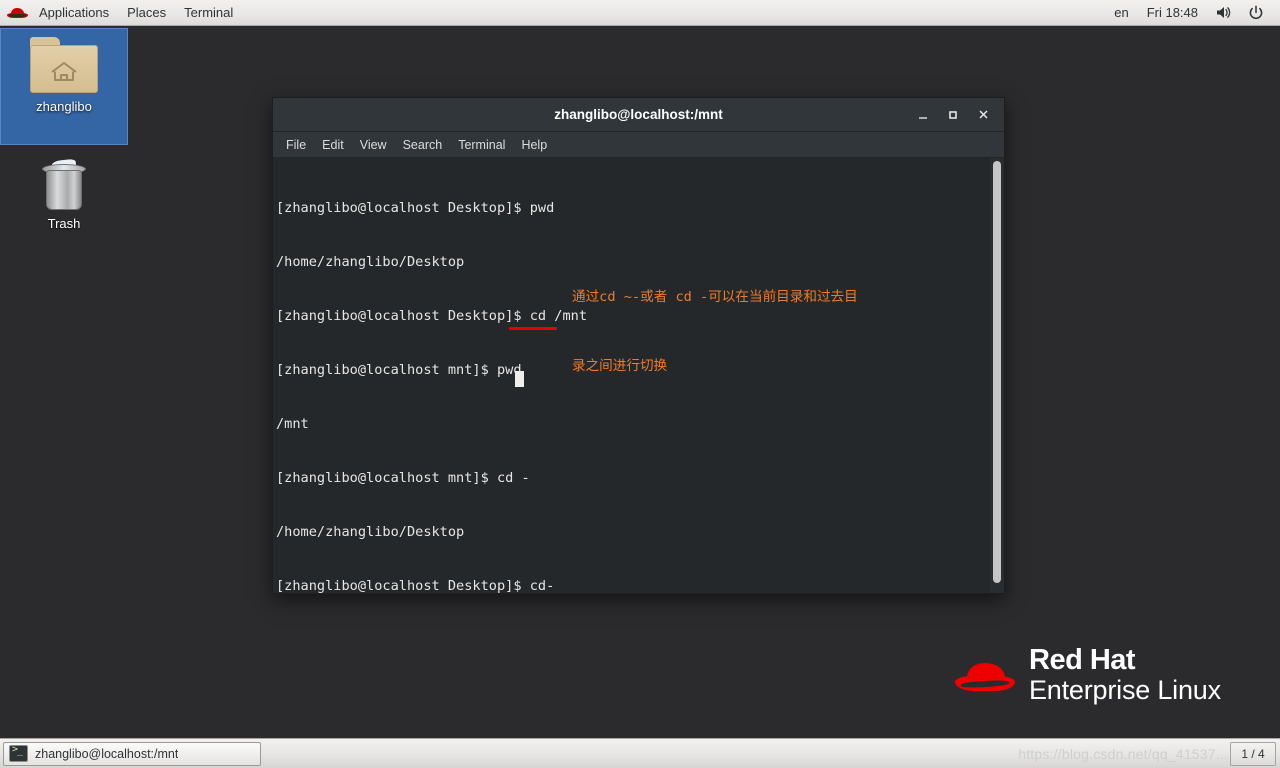  I want to click on terminal-title-bar: zhanglibo@localhost:/mnt, so click(638, 115).